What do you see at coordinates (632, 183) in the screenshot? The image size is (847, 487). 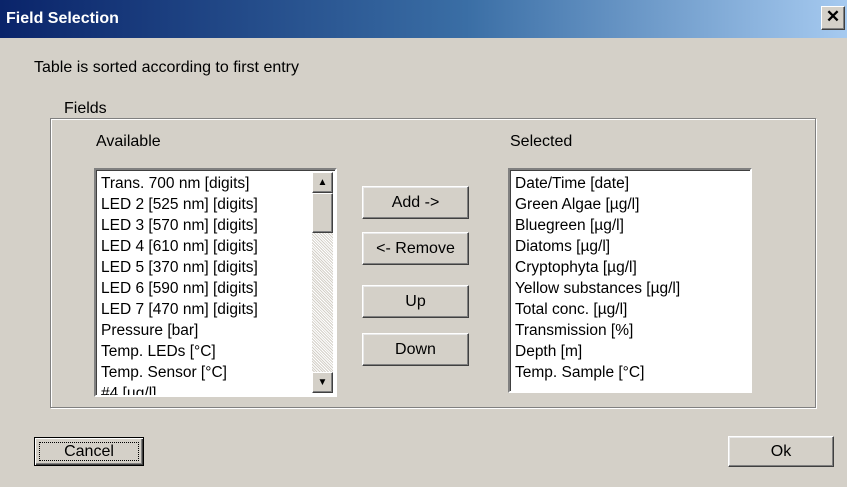 I see `list-item: Date/Time [date]` at bounding box center [632, 183].